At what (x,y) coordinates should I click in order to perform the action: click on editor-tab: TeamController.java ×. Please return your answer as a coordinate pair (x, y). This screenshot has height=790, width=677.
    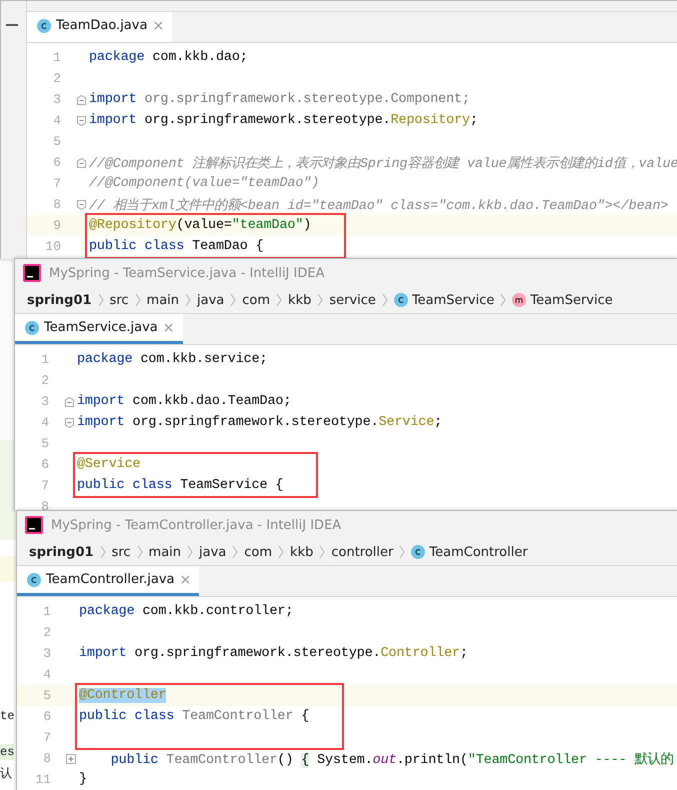
    Looking at the image, I should click on (108, 581).